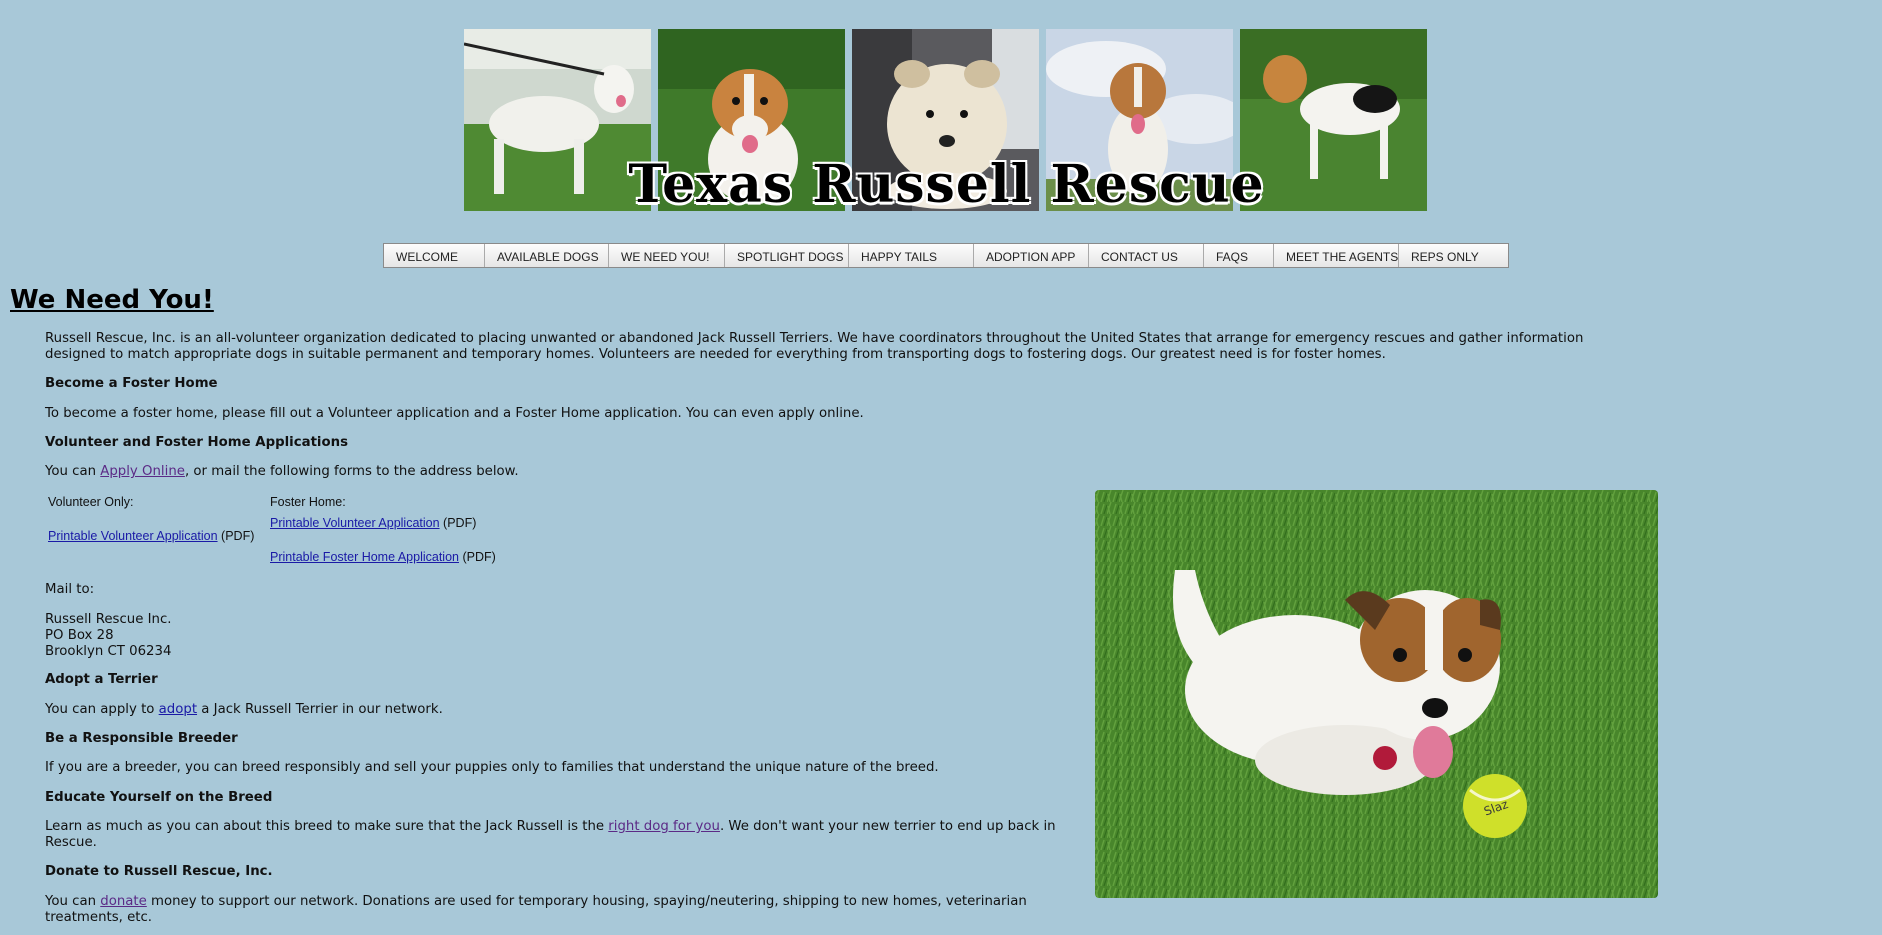 The image size is (1882, 935). What do you see at coordinates (1239, 255) in the screenshot?
I see `nav-faqs: FAQS` at bounding box center [1239, 255].